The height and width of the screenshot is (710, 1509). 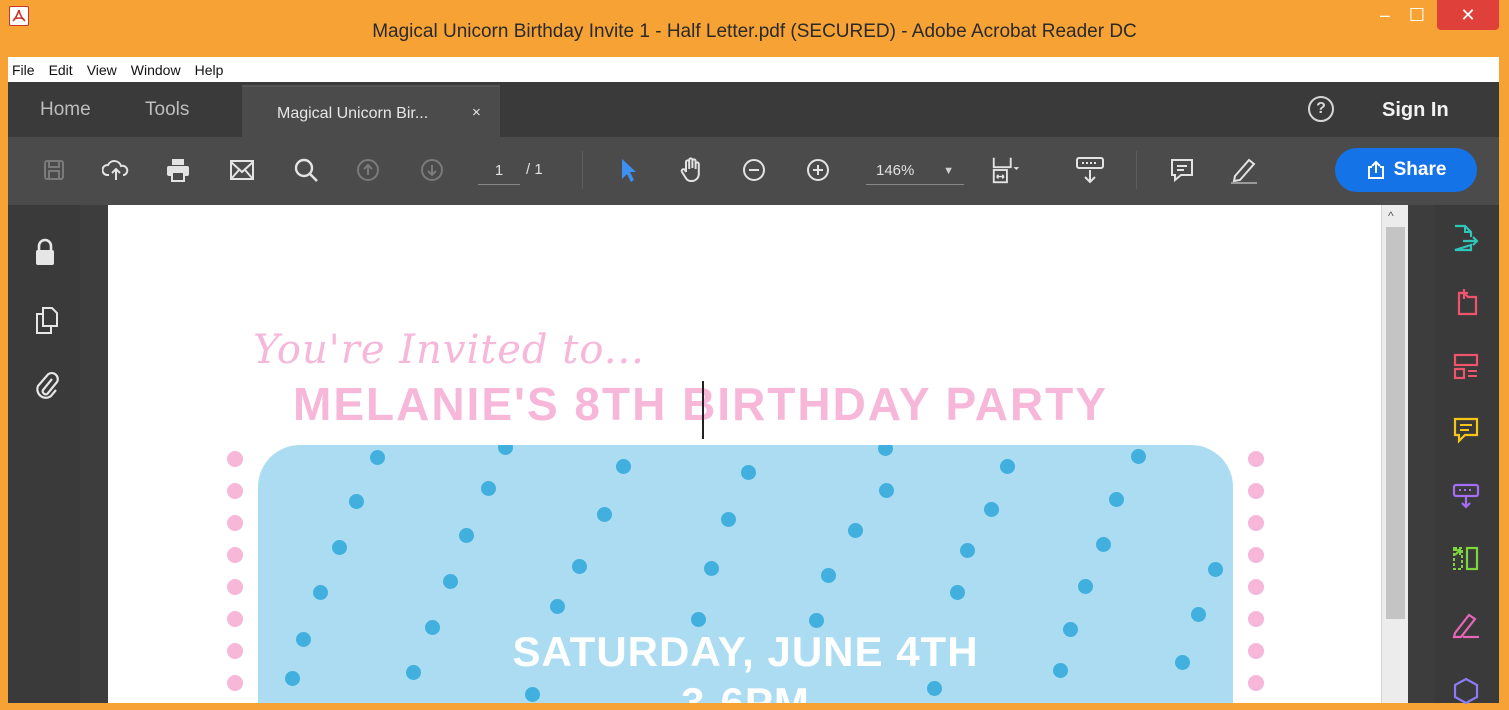 What do you see at coordinates (209, 70) in the screenshot?
I see `menu-help: Help` at bounding box center [209, 70].